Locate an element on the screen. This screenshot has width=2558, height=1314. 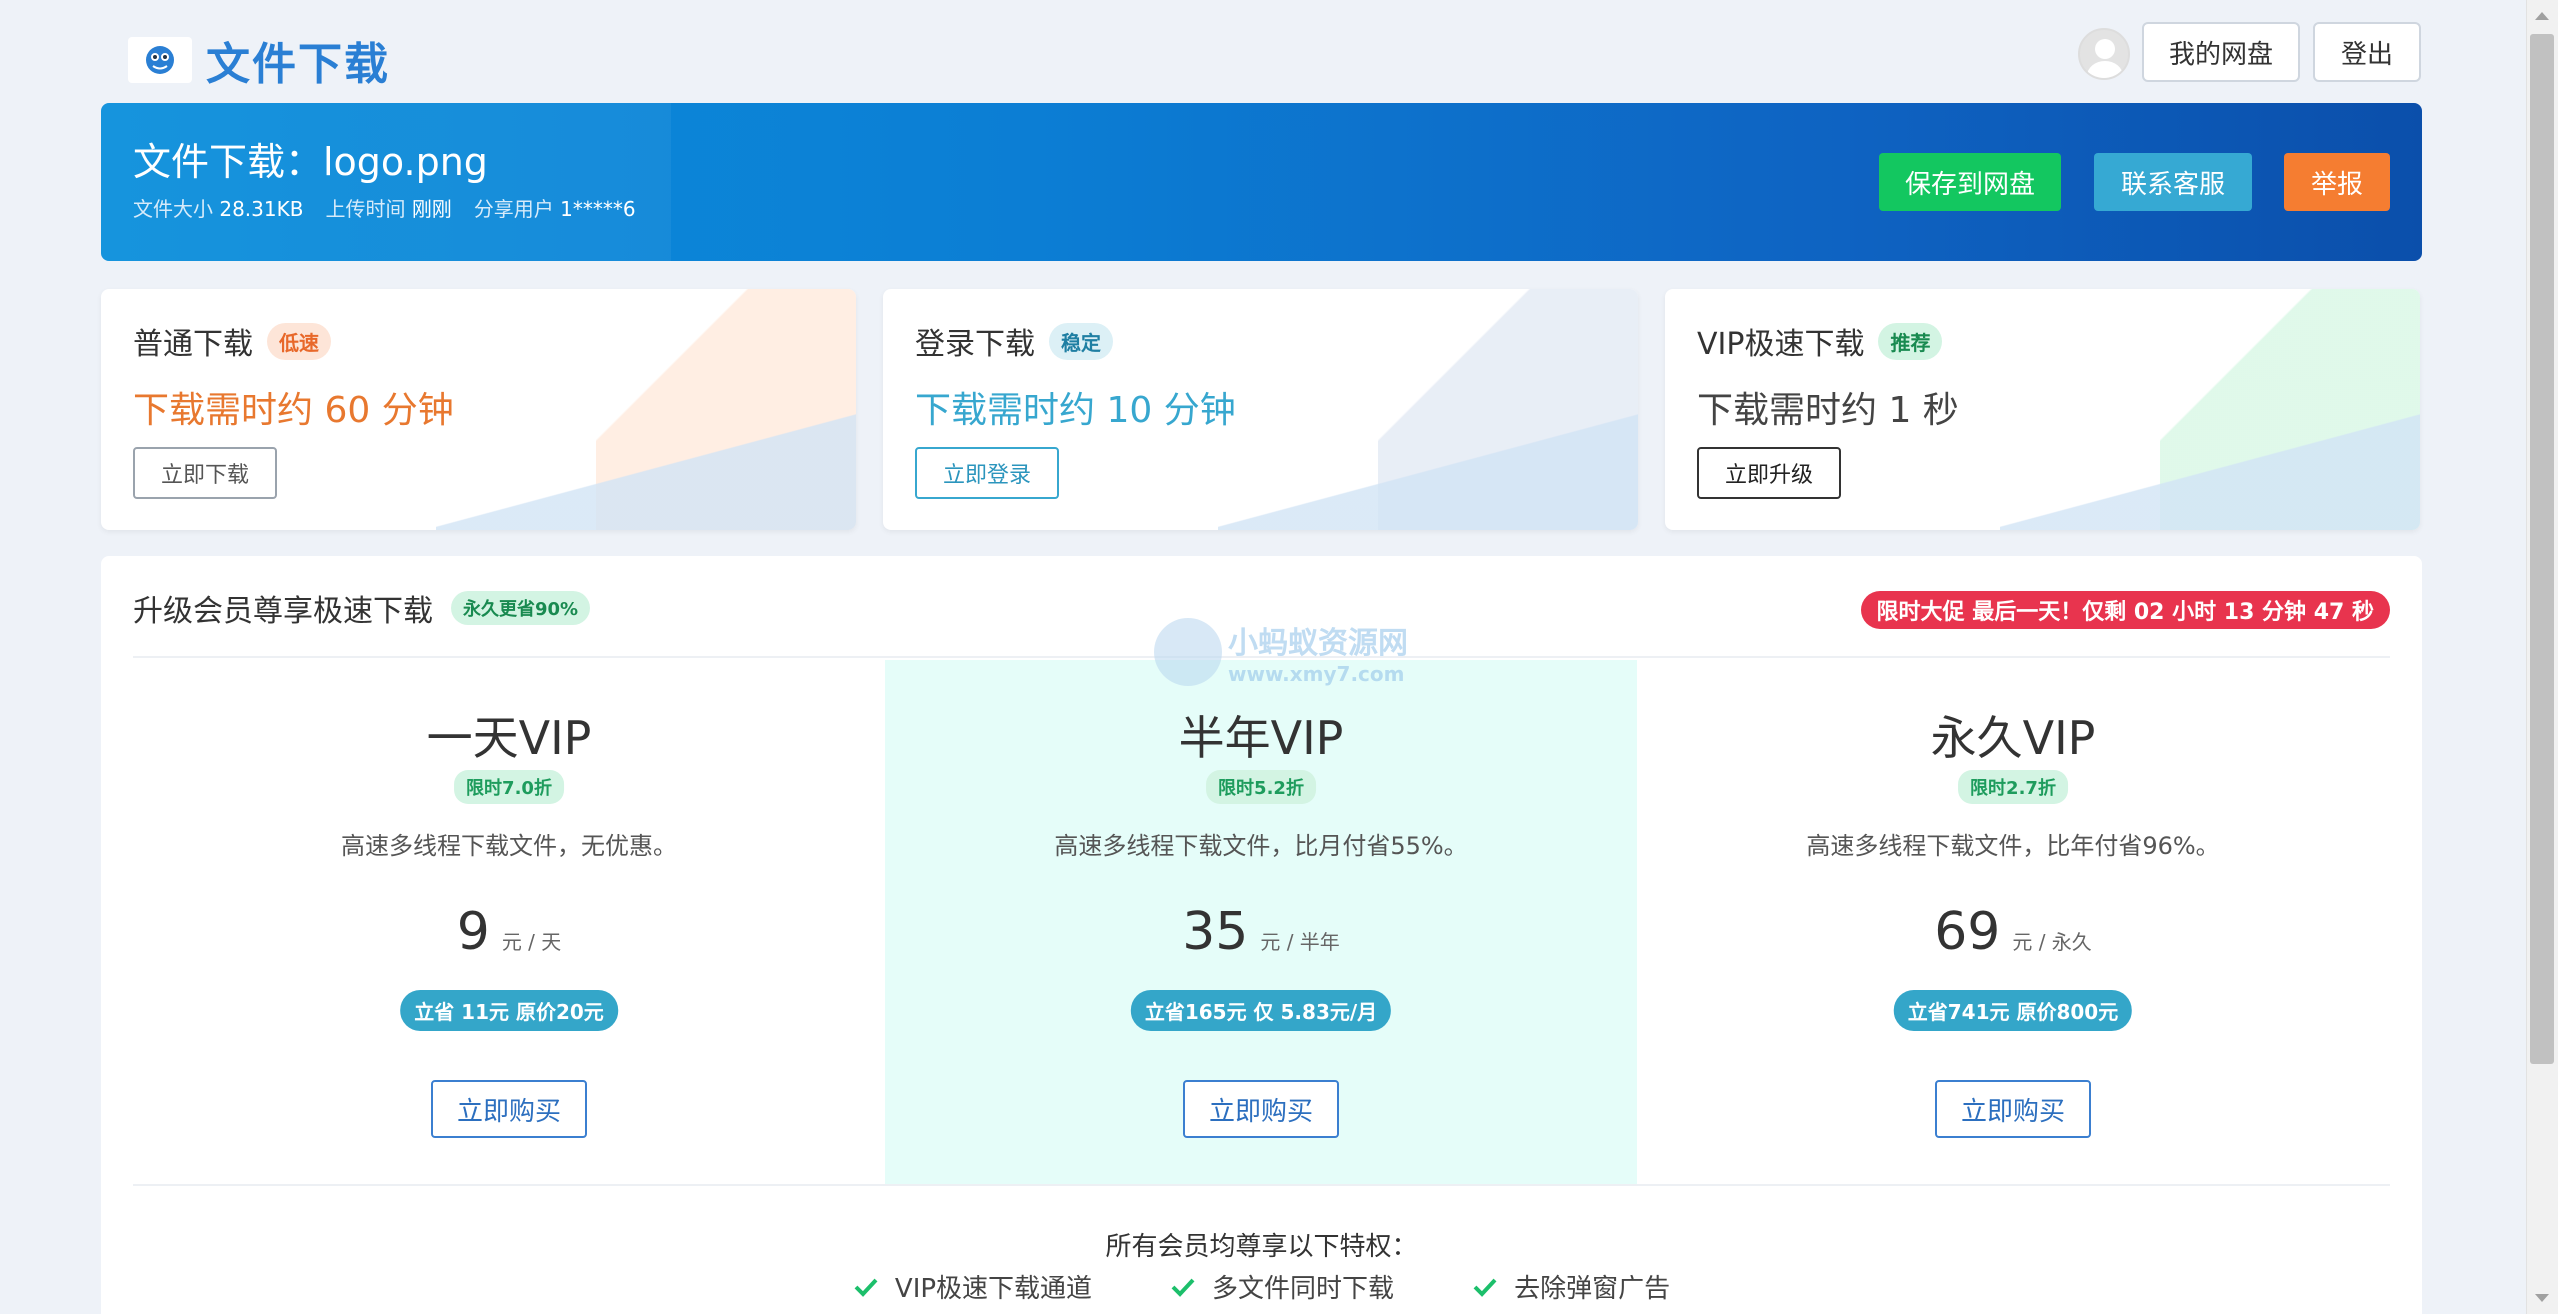
plan-price: 35 元 / 半年 is located at coordinates (1261, 932).